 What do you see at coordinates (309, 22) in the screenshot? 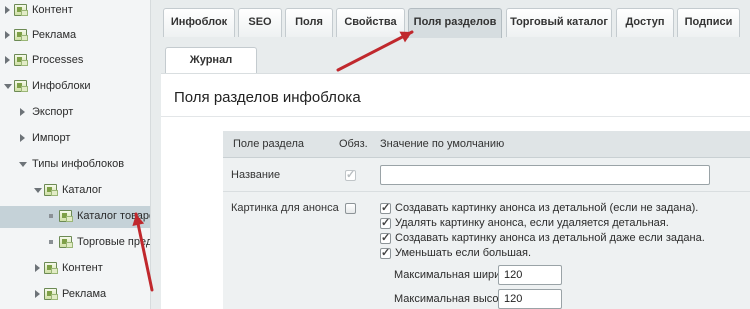
I see `tab-fields: Поля` at bounding box center [309, 22].